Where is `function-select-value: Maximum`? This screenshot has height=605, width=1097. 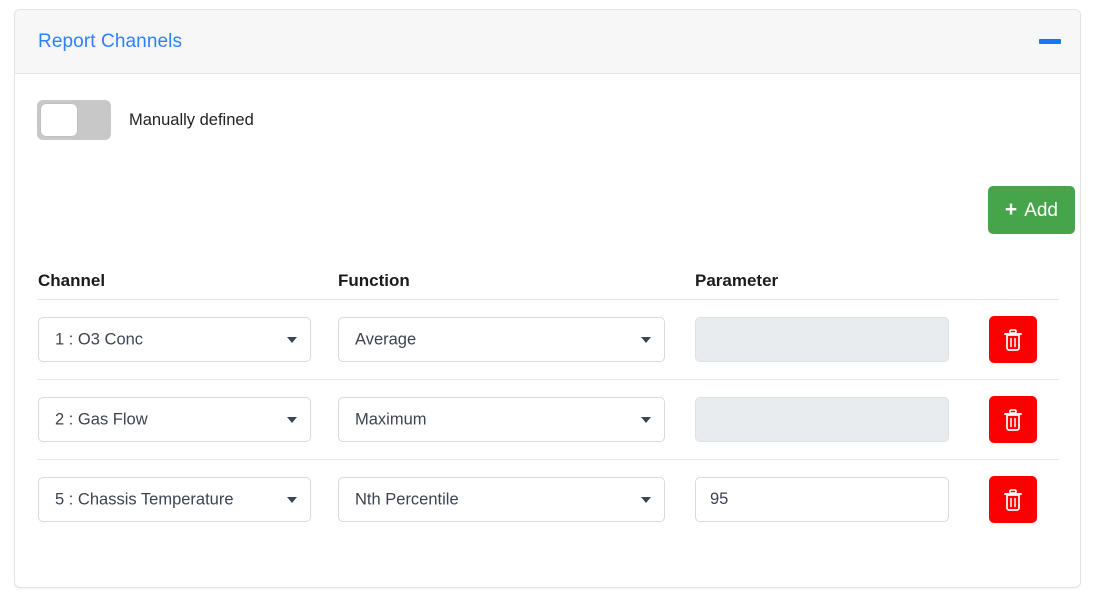
function-select-value: Maximum is located at coordinates (391, 419).